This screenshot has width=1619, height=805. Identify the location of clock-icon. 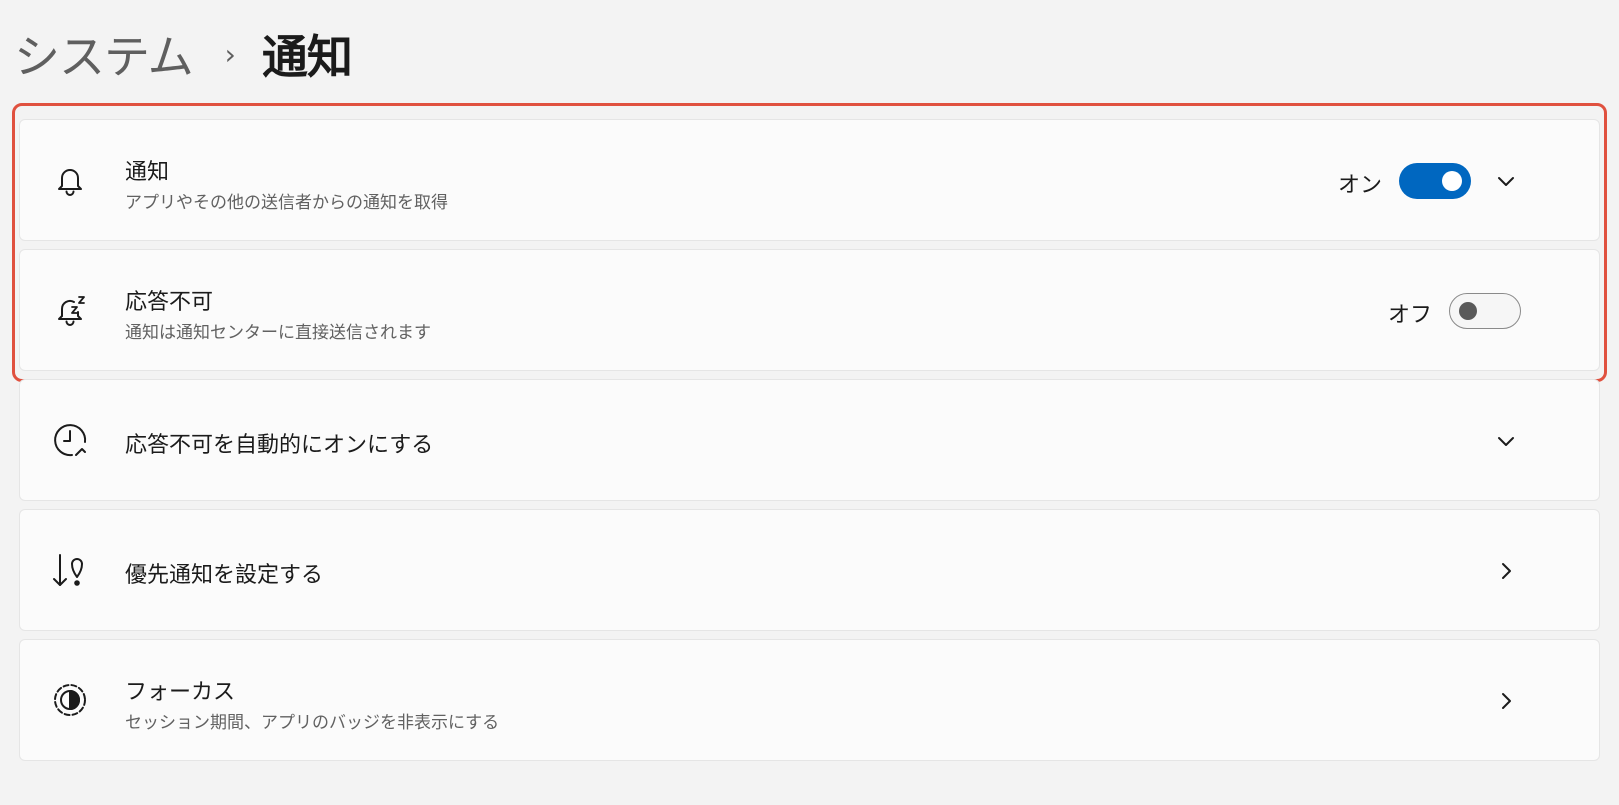
(70, 440).